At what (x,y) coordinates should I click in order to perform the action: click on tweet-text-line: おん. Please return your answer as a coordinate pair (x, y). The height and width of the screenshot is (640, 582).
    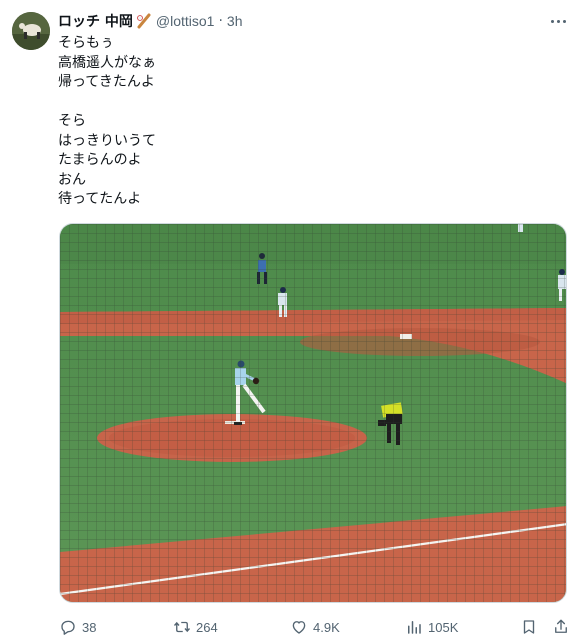
    Looking at the image, I should click on (72, 179).